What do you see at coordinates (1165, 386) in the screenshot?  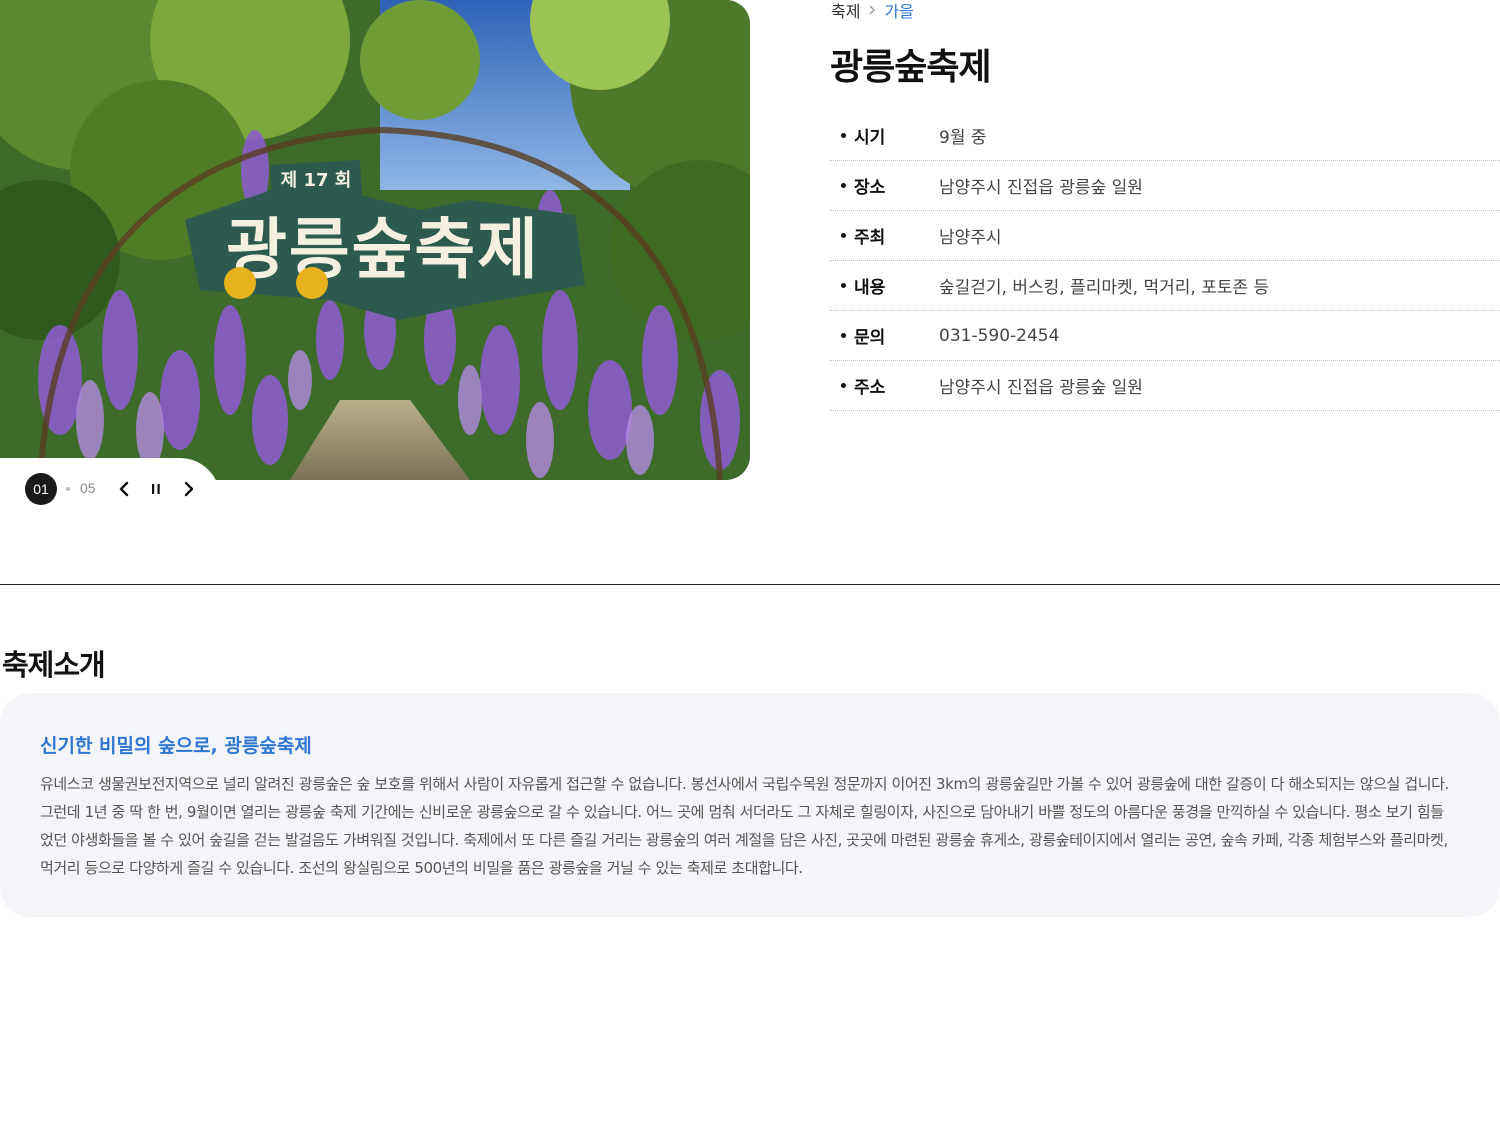 I see `info-row-address: 주소 남양주시 진접읍 광릉숲 일원` at bounding box center [1165, 386].